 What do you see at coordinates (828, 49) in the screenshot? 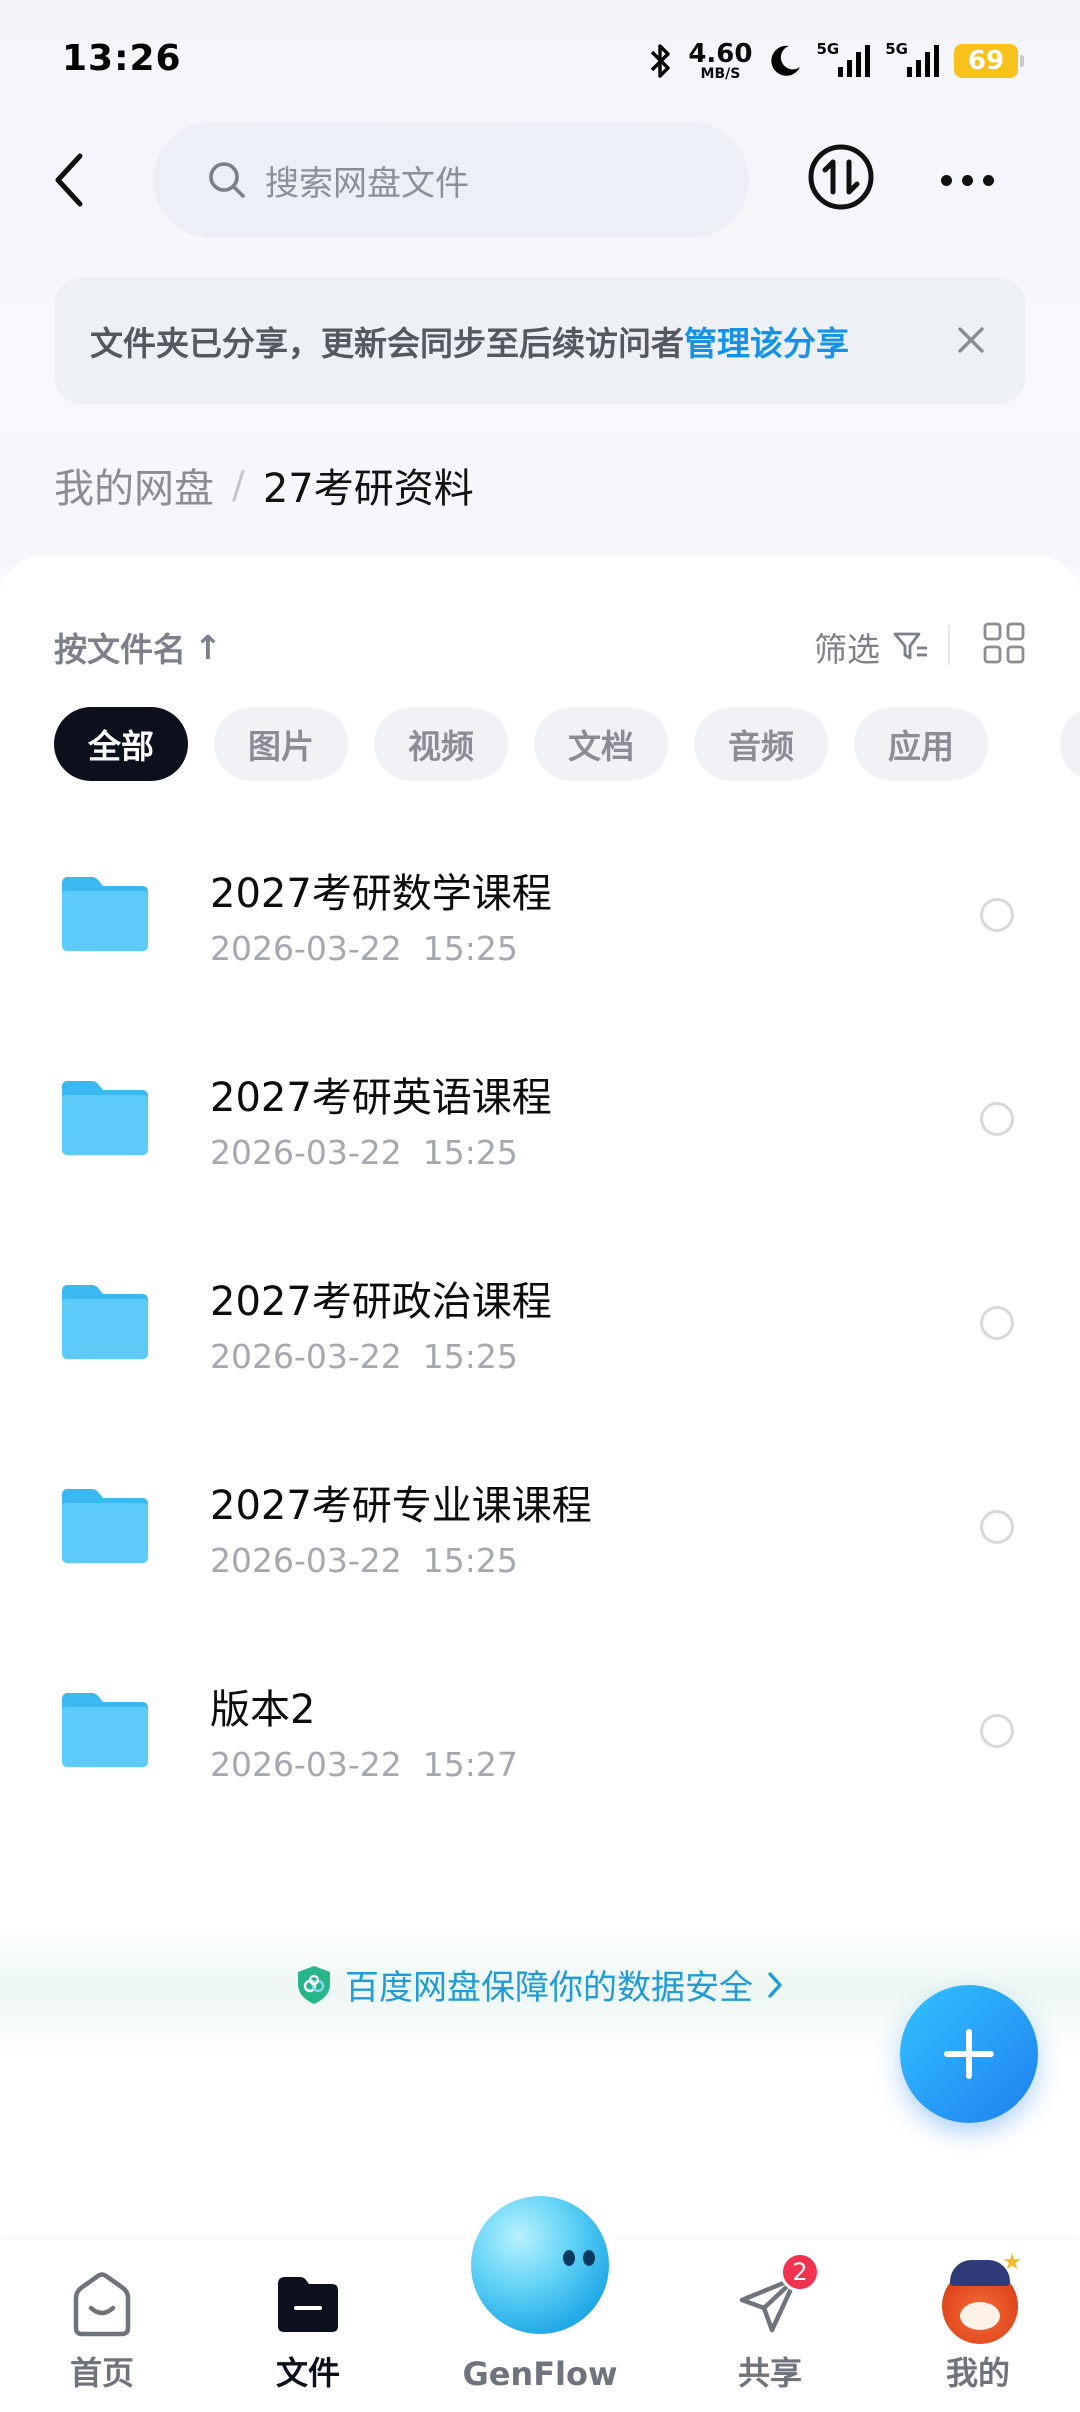
I see `signal-1-label: 5G` at bounding box center [828, 49].